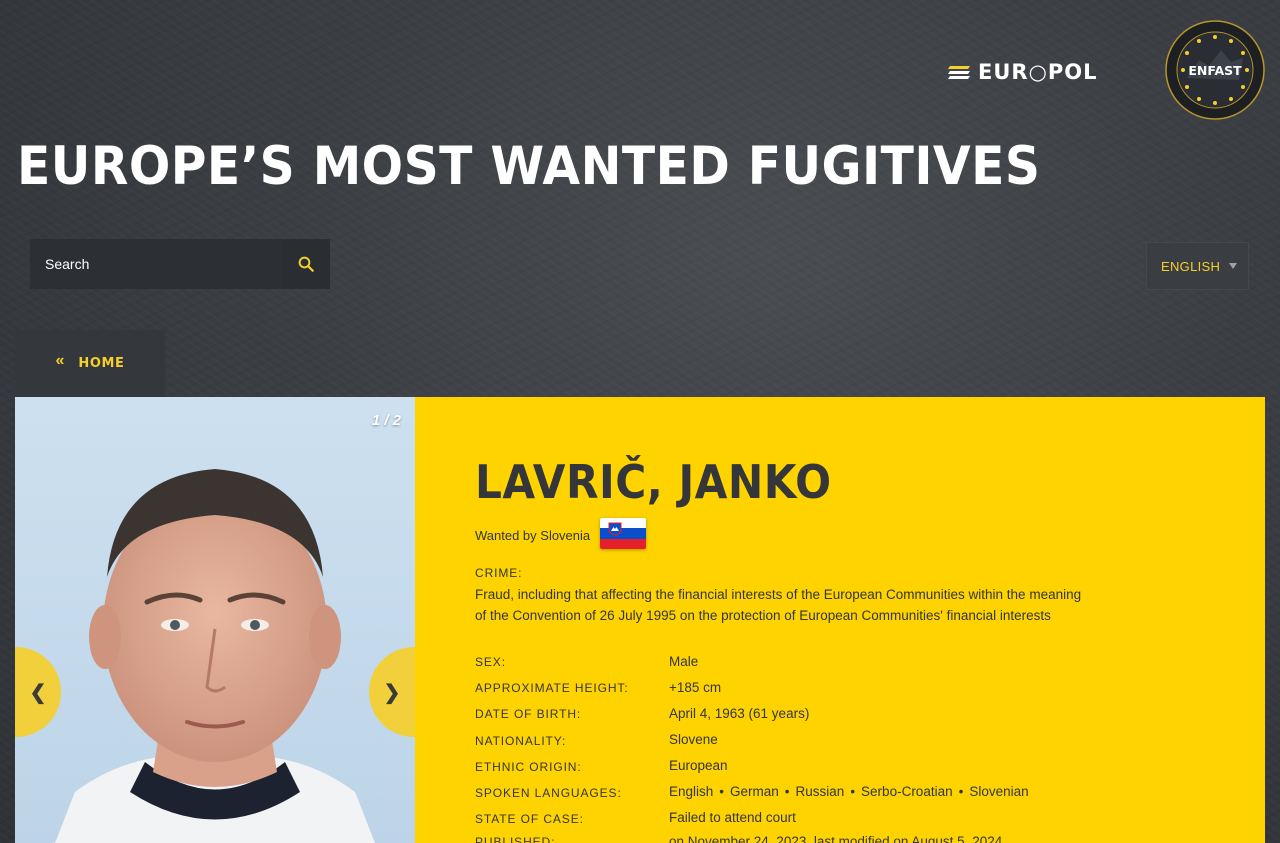  I want to click on language-select: ENGLISH, so click(1197, 266).